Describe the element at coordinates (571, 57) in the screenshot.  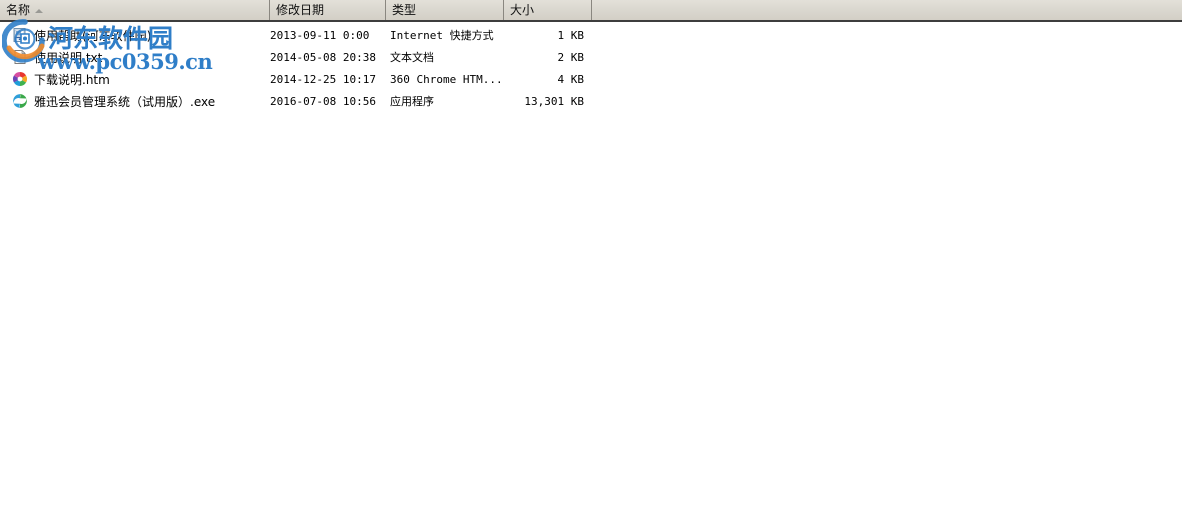
I see `file-size-cell: 2 KB` at that location.